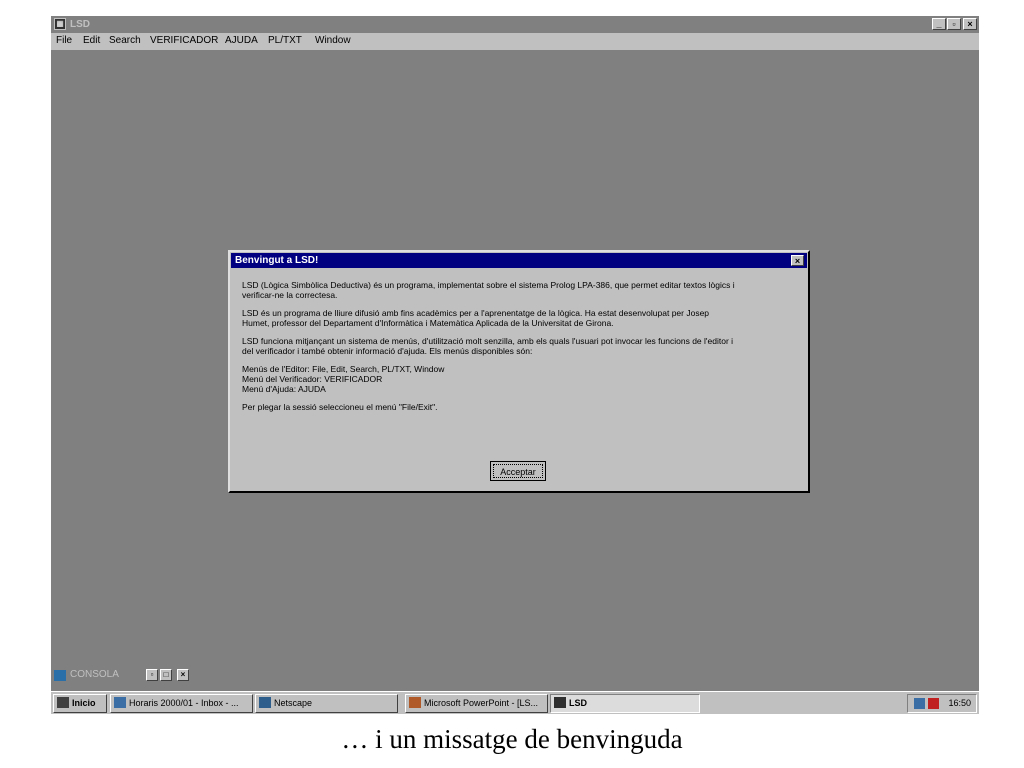 The image size is (1024, 768). I want to click on window-title: LSD, so click(80, 24).